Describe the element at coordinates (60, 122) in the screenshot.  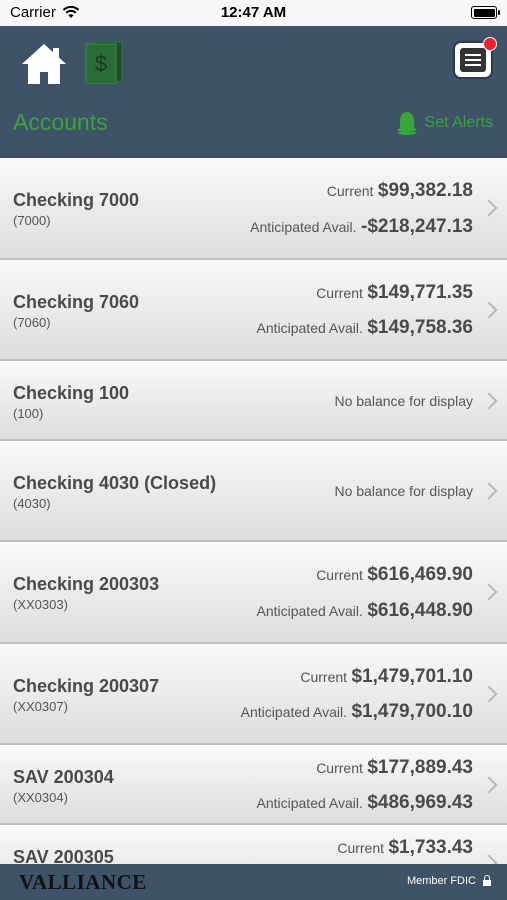
I see `page-title: Accounts` at that location.